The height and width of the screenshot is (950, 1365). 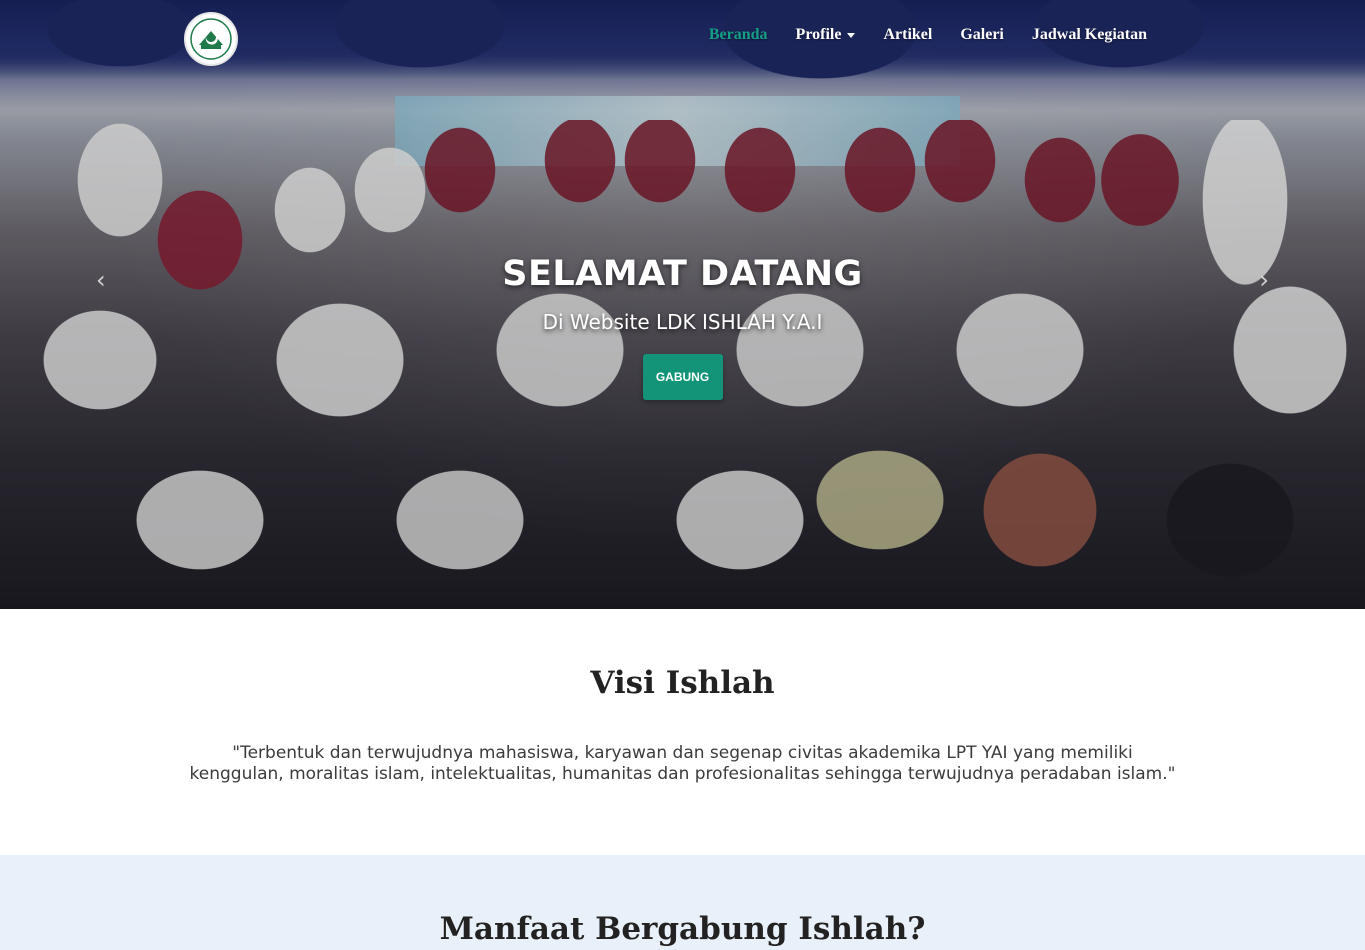 What do you see at coordinates (682, 929) in the screenshot?
I see `manfaat-title: Manfaat Bergabung Ishlah?` at bounding box center [682, 929].